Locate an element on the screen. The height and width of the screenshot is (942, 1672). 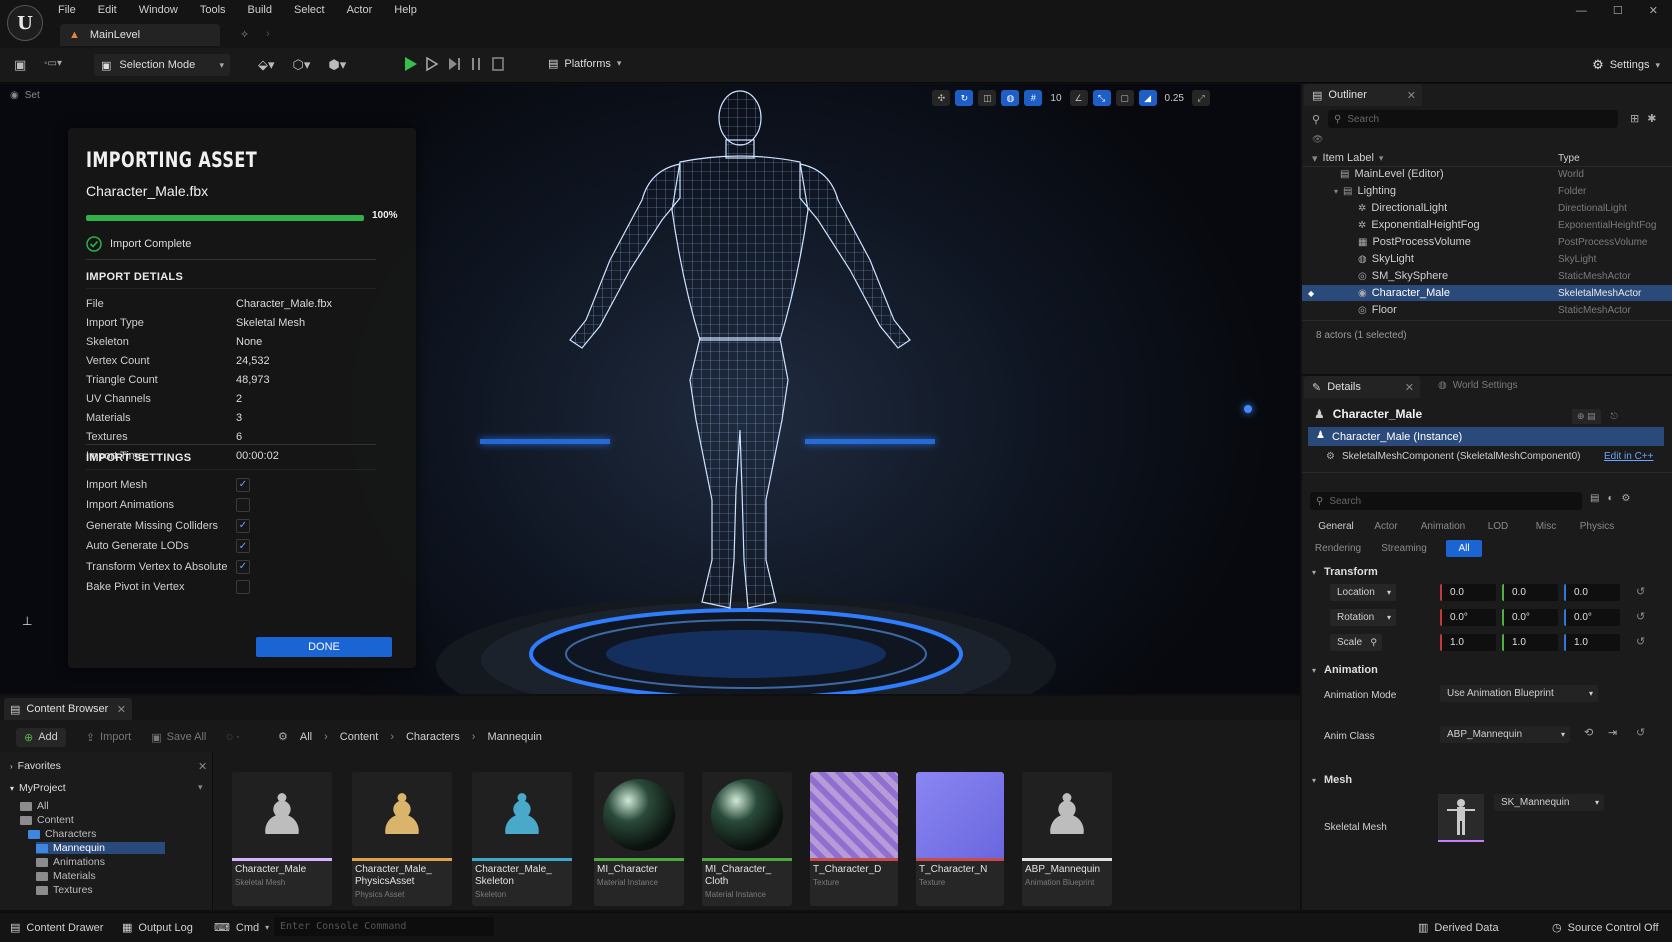
window-close-icon: ✕ is located at coordinates (1653, 10).